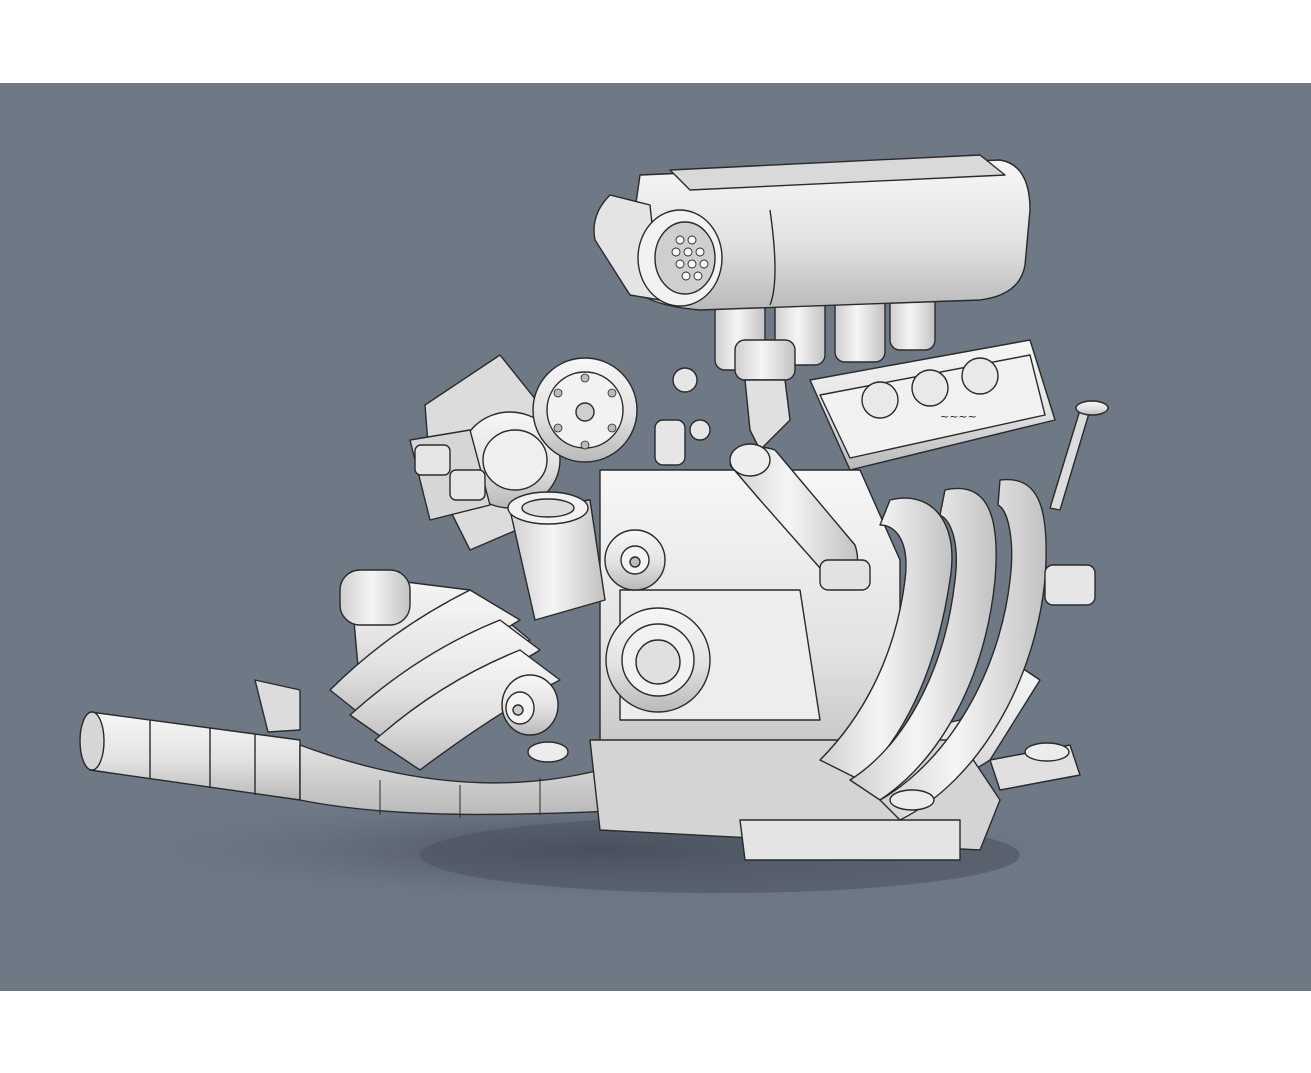 Image resolution: width=1311 pixels, height=1073 pixels. I want to click on oil-filter, so click(556, 556).